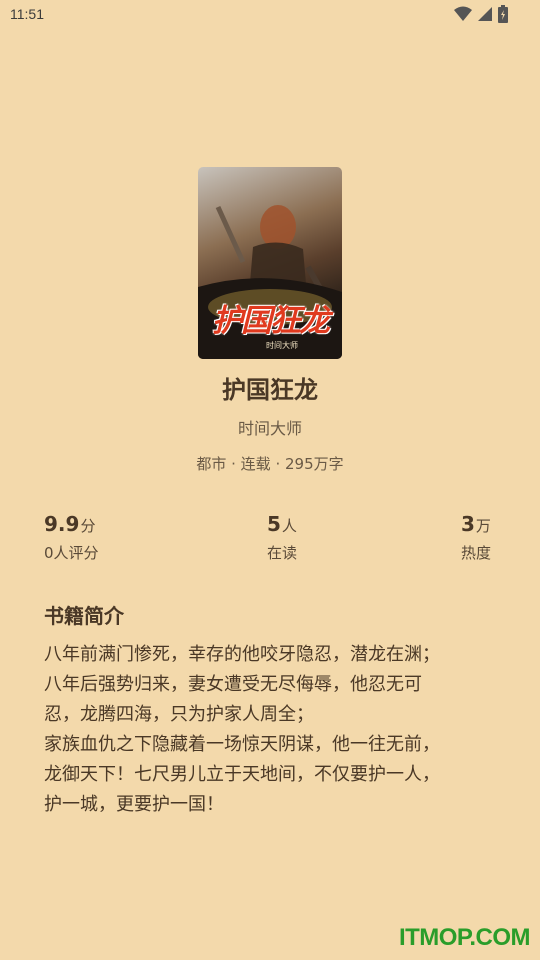 Image resolution: width=540 pixels, height=960 pixels. What do you see at coordinates (476, 553) in the screenshot?
I see `stat-heat-label: 热度` at bounding box center [476, 553].